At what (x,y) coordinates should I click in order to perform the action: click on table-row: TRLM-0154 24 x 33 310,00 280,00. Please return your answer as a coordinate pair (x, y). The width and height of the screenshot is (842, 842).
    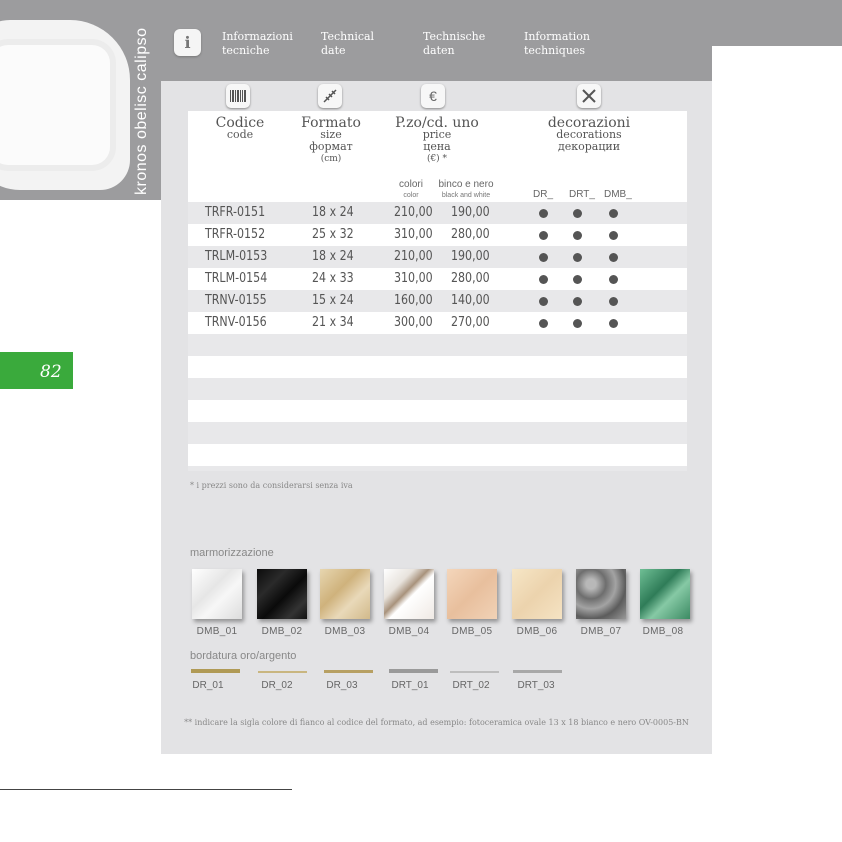
    Looking at the image, I should click on (437, 279).